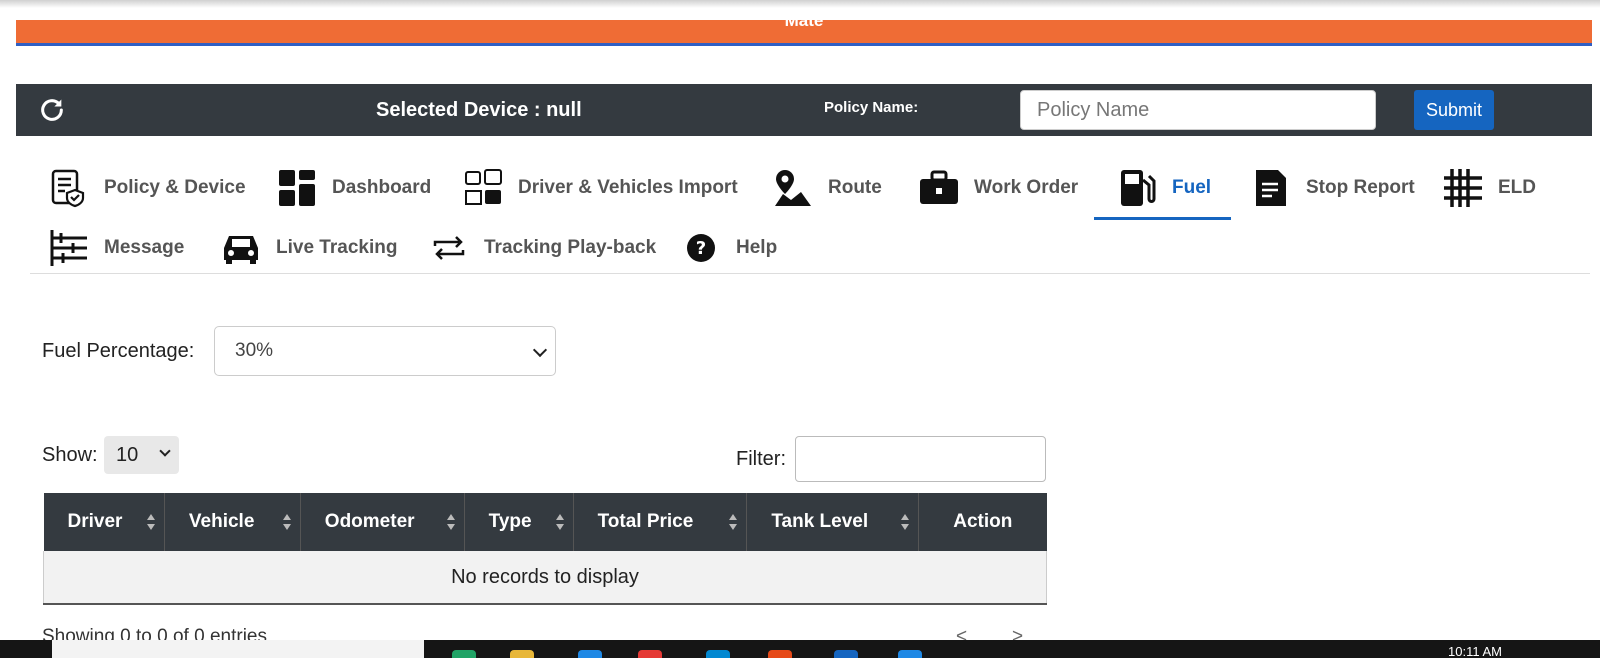 This screenshot has width=1600, height=658. I want to click on tab-route: Route, so click(827, 188).